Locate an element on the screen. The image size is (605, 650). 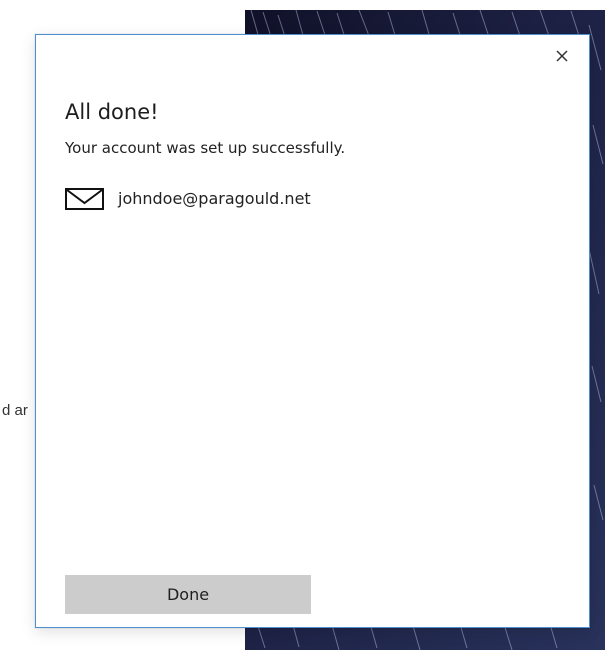
close-button is located at coordinates (562, 56).